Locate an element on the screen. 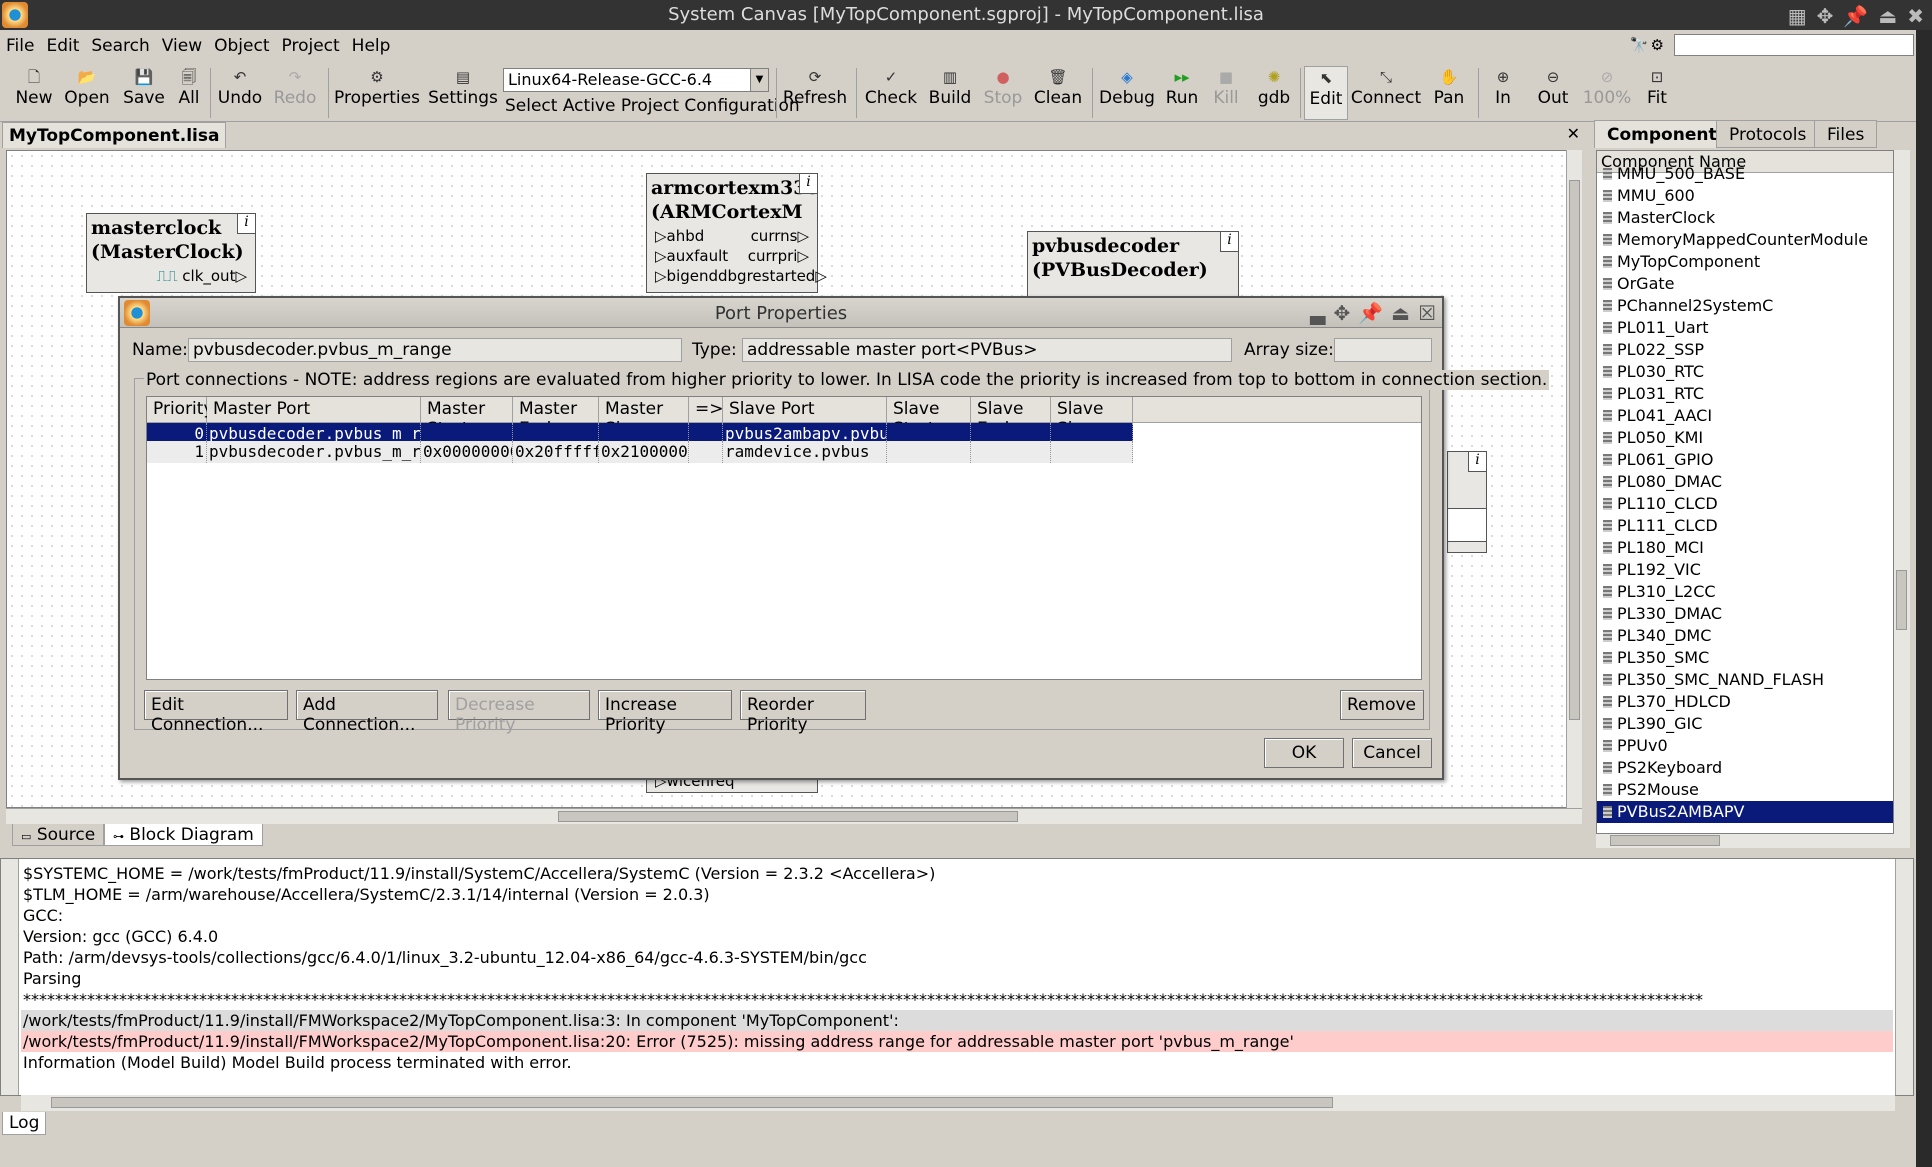 This screenshot has height=1167, width=1932. list-item: PPUv0 is located at coordinates (1745, 746).